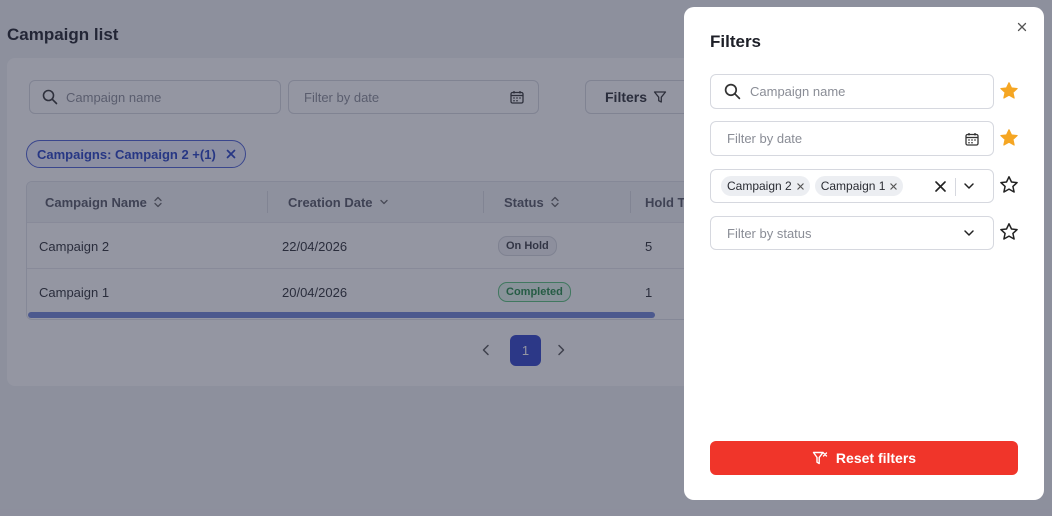  Describe the element at coordinates (955, 187) in the screenshot. I see `multiselect-divider` at that location.